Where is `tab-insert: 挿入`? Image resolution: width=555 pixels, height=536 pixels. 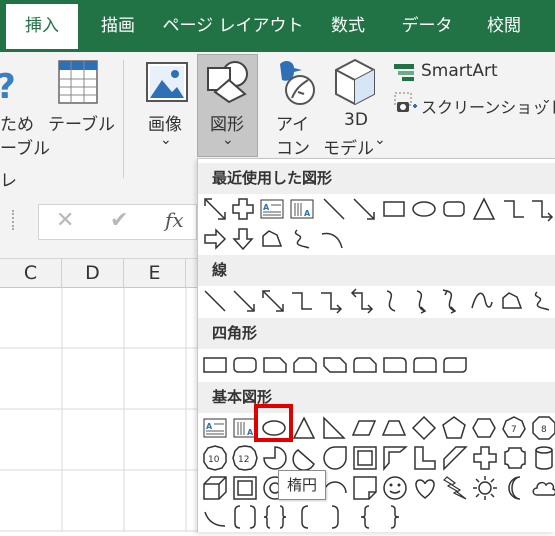
tab-insert: 挿入 is located at coordinates (42, 28).